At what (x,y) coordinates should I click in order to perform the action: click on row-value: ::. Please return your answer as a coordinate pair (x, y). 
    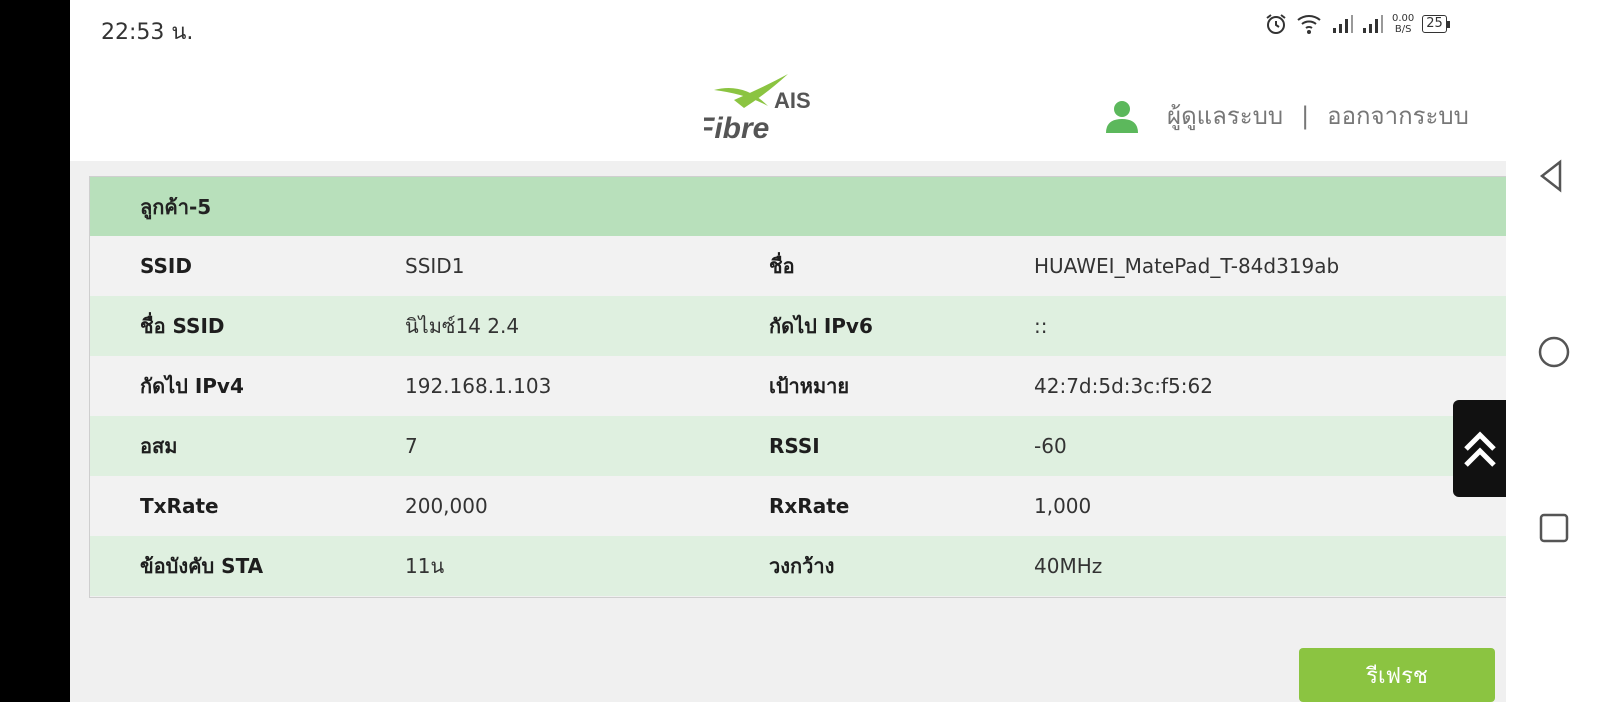
    Looking at the image, I should click on (1041, 326).